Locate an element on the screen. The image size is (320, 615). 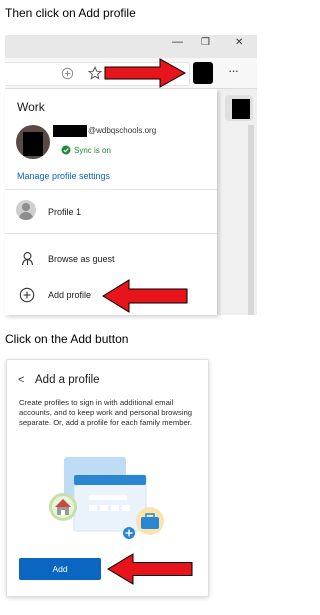
restore-button: ❐ is located at coordinates (205, 42).